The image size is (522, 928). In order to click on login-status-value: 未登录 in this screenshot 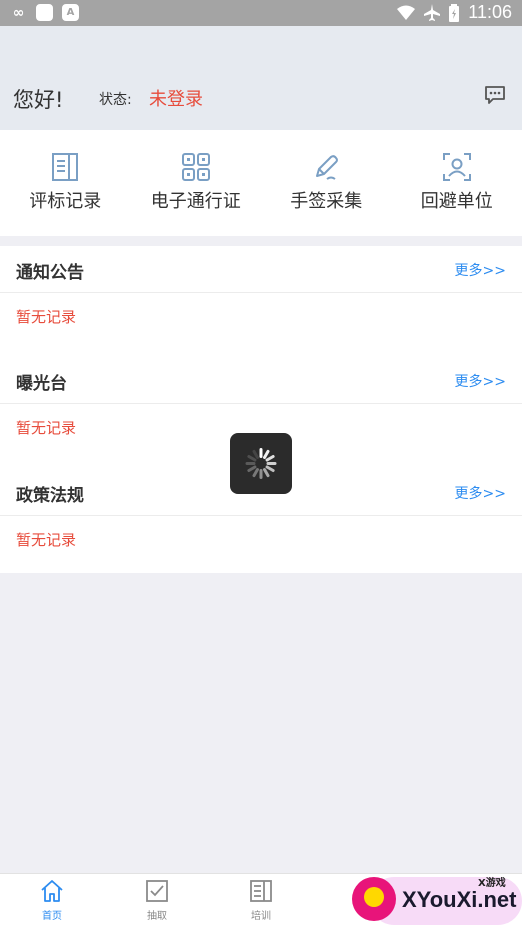, I will do `click(176, 98)`.